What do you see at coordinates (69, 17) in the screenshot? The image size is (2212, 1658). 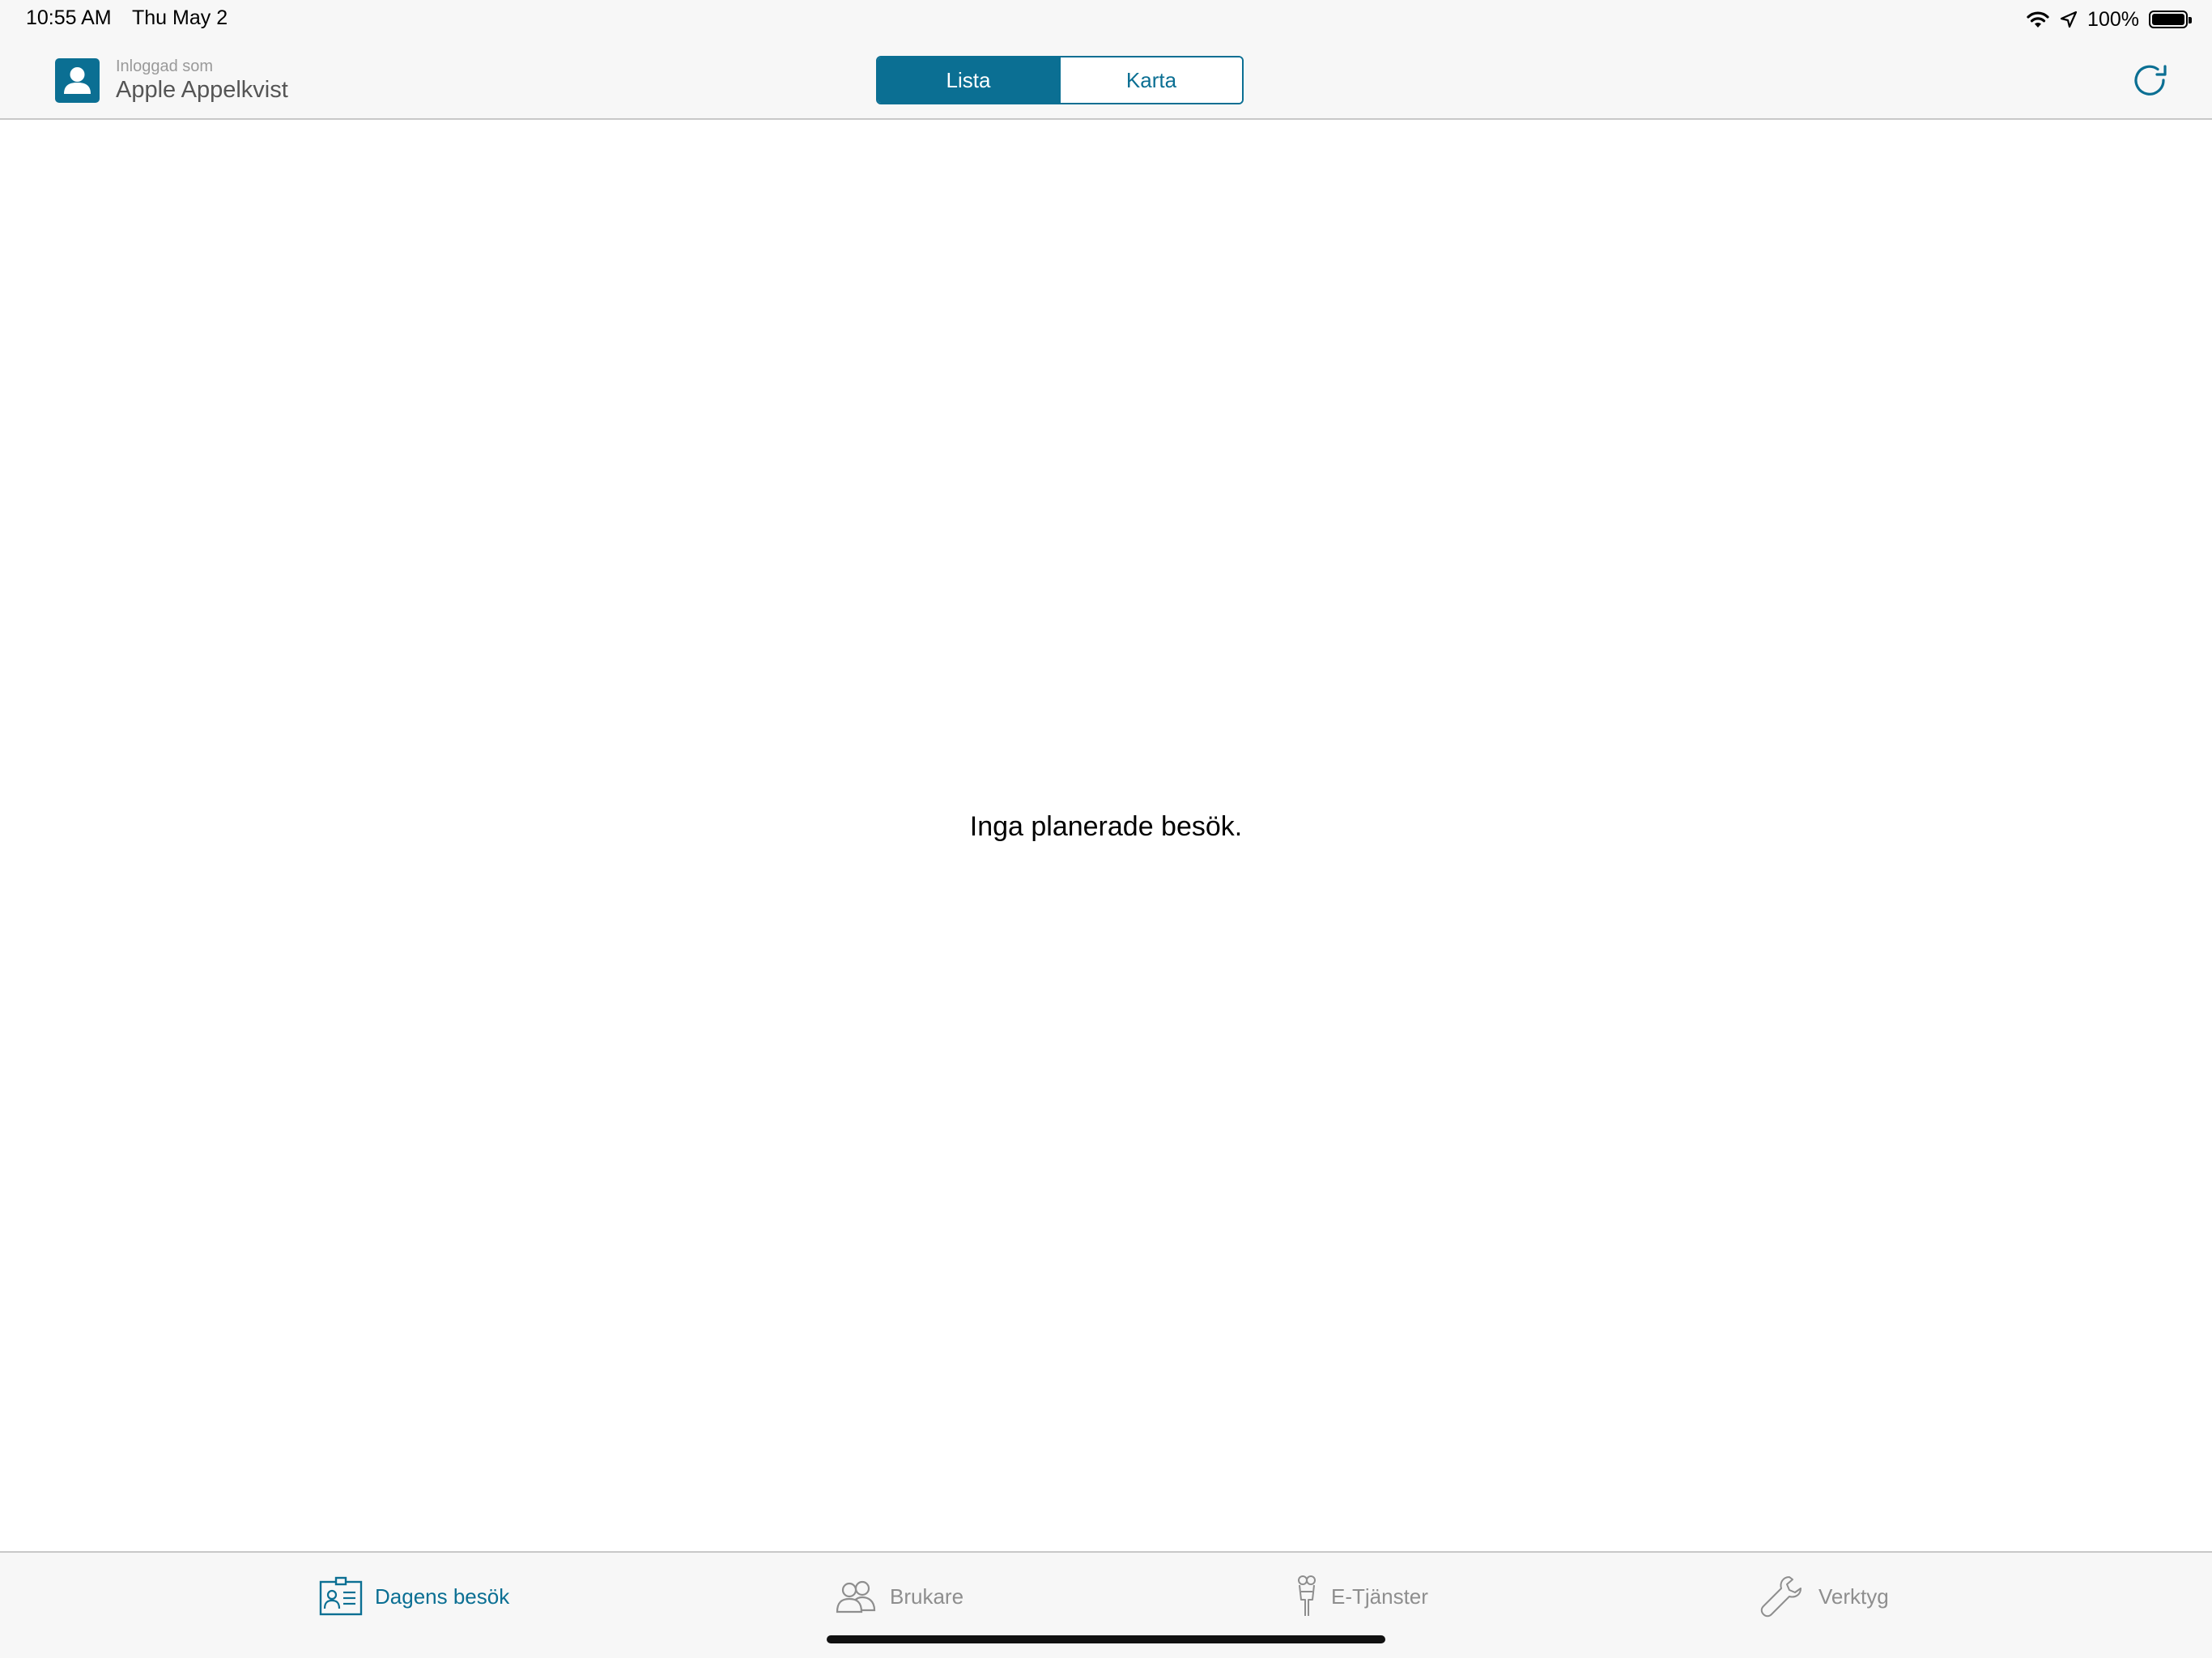 I see `status-time: 10:55 AM` at bounding box center [69, 17].